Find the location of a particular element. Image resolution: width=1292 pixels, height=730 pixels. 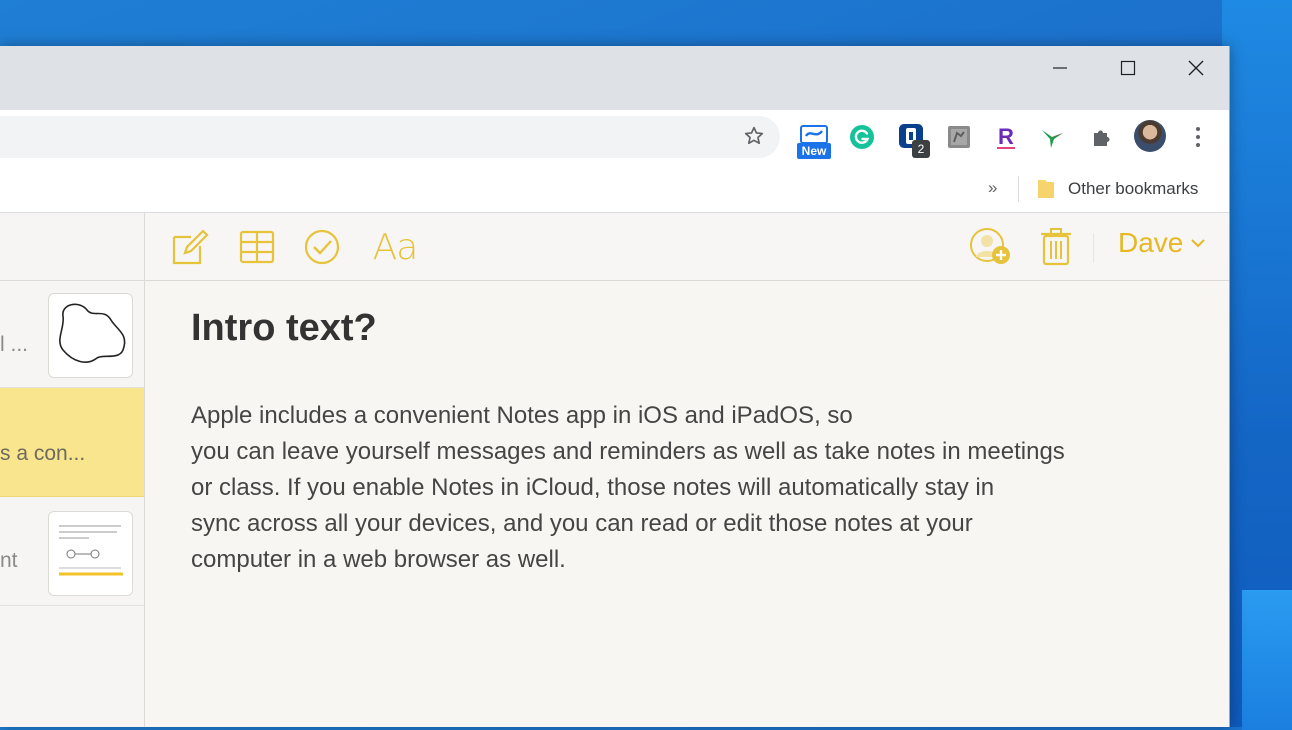

bookmarks-overflow-button: » is located at coordinates (992, 188).